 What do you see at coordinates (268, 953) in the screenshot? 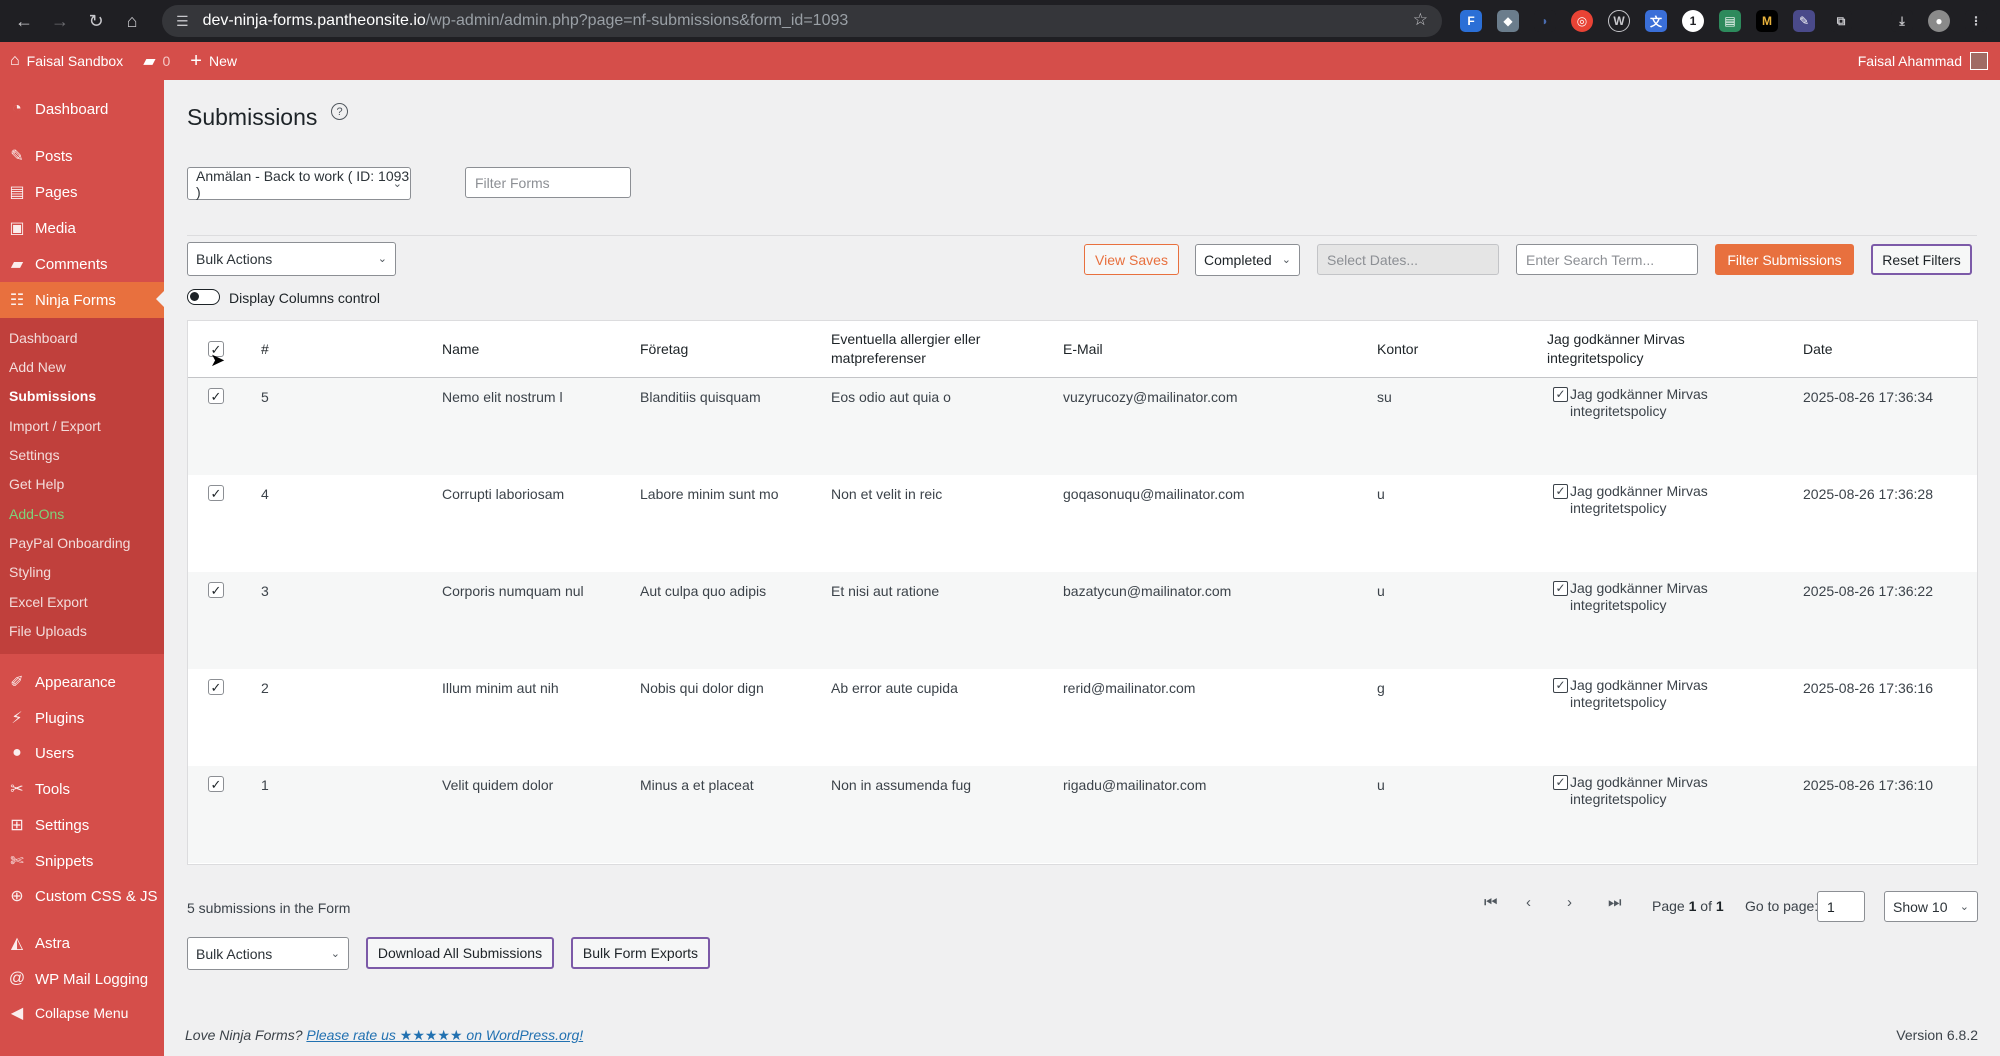
I see `bottom-bulk-actions-select: Bulk Actions ⌄` at bounding box center [268, 953].